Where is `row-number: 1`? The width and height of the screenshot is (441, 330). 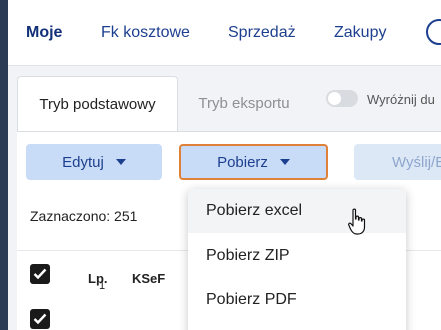 row-number: 1 is located at coordinates (102, 286).